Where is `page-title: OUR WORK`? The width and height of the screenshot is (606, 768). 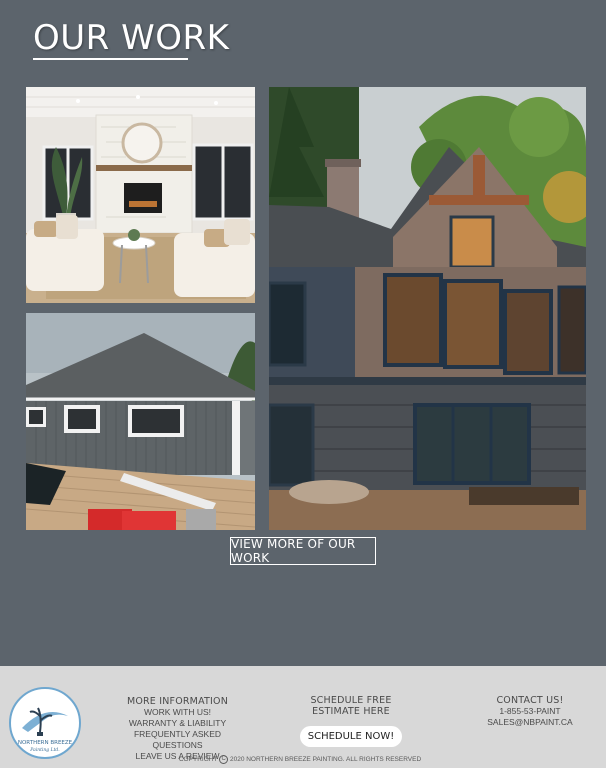 page-title: OUR WORK is located at coordinates (131, 38).